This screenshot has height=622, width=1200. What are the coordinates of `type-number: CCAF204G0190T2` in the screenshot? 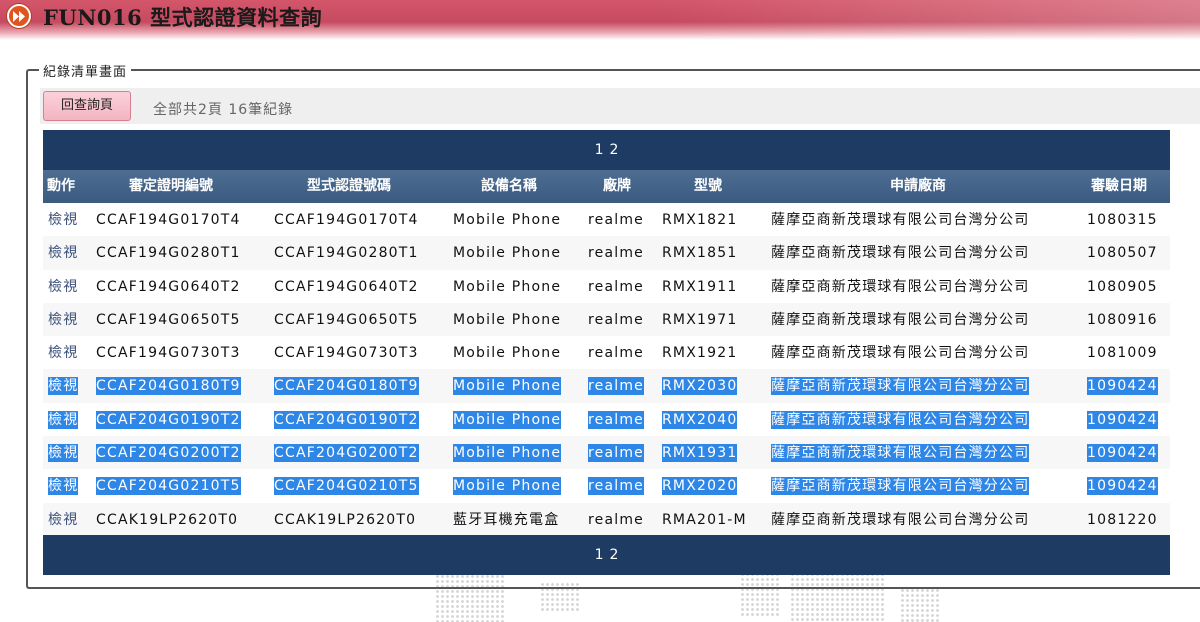 It's located at (346, 419).